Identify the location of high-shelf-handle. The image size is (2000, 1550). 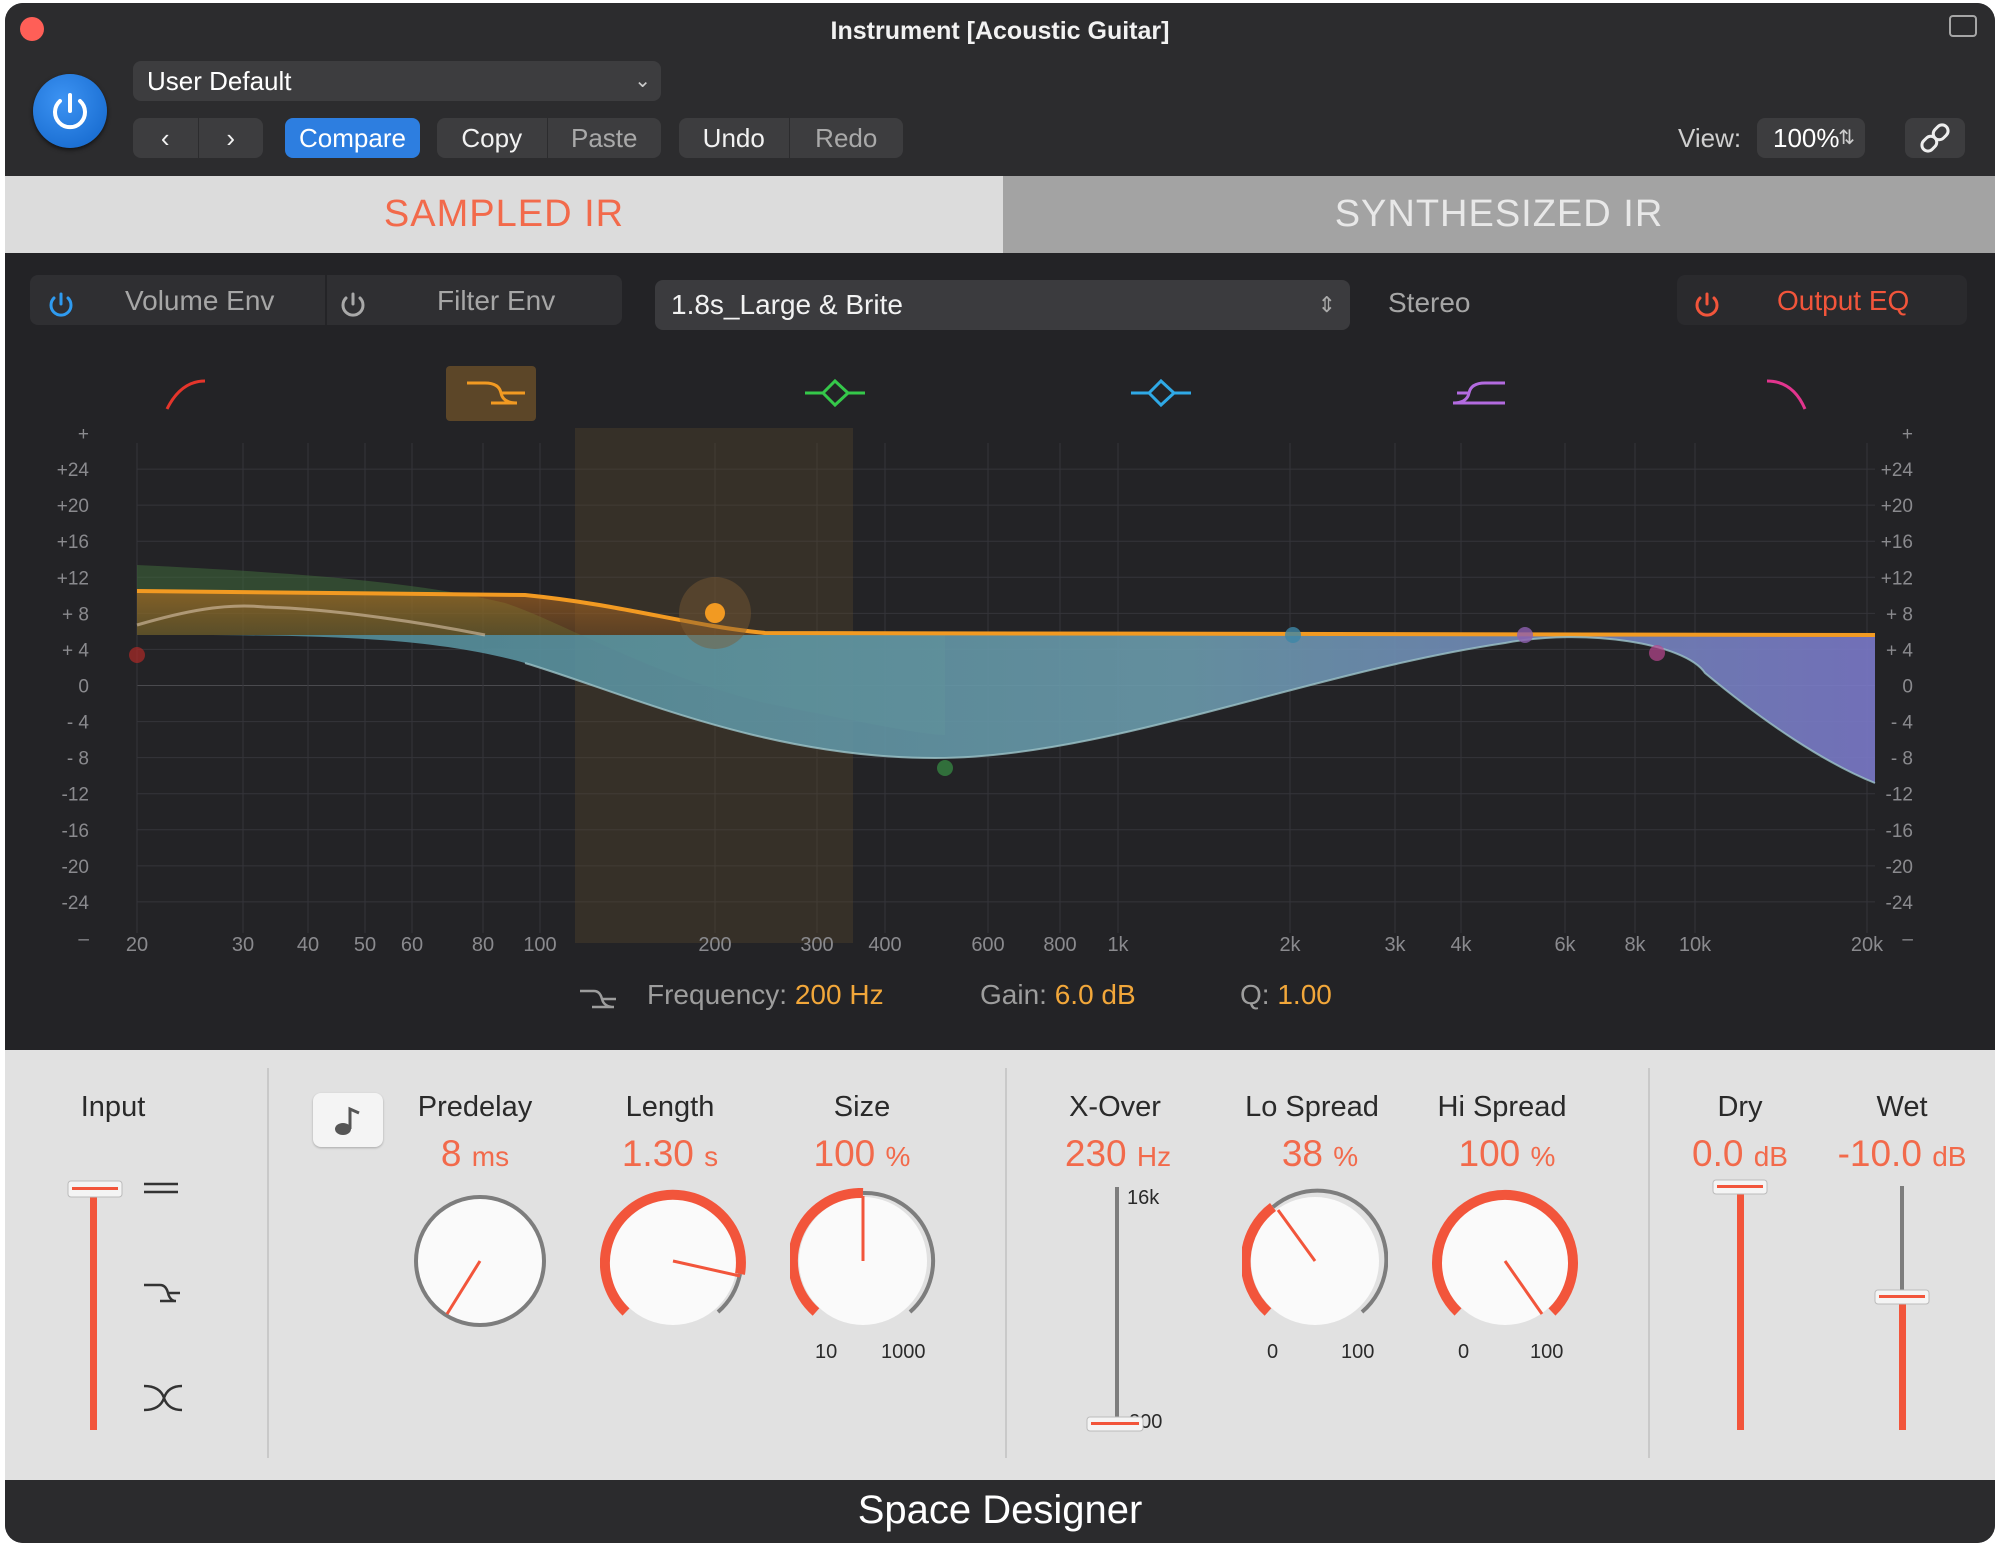
(1525, 635).